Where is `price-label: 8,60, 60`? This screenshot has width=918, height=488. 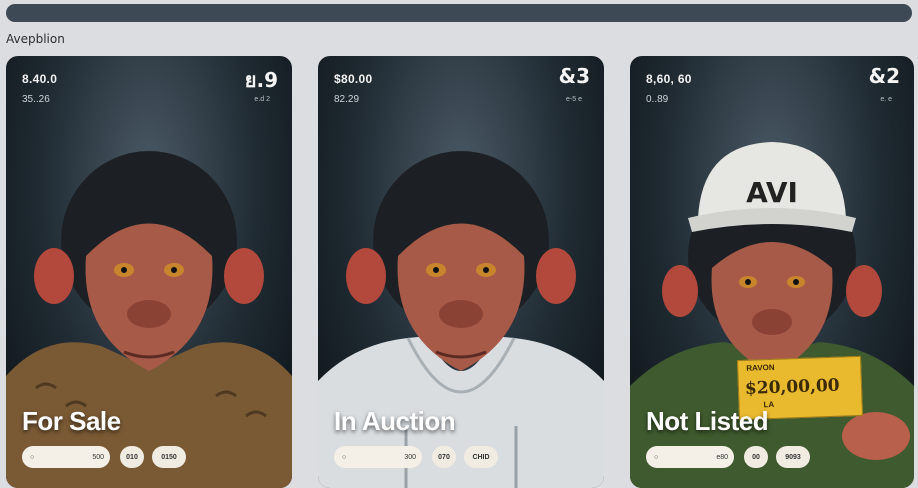 price-label: 8,60, 60 is located at coordinates (669, 79).